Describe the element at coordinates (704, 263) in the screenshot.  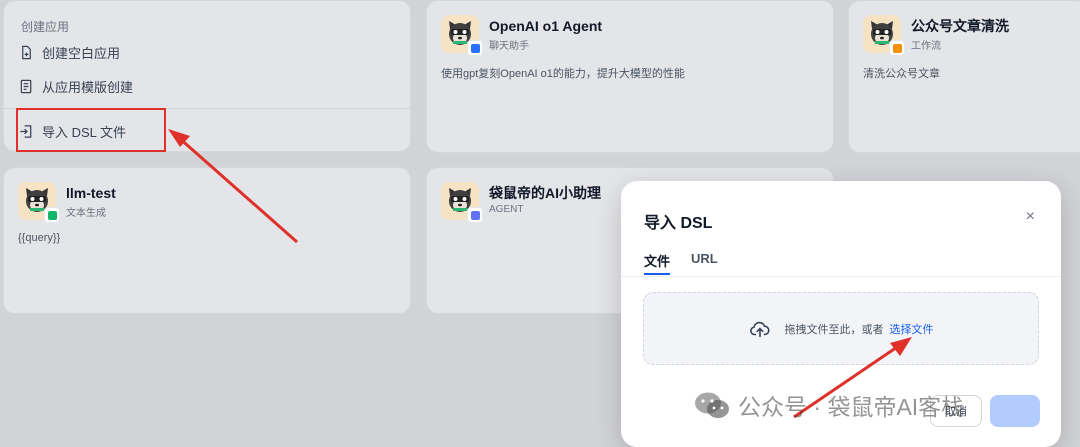
I see `tab-url: URL` at that location.